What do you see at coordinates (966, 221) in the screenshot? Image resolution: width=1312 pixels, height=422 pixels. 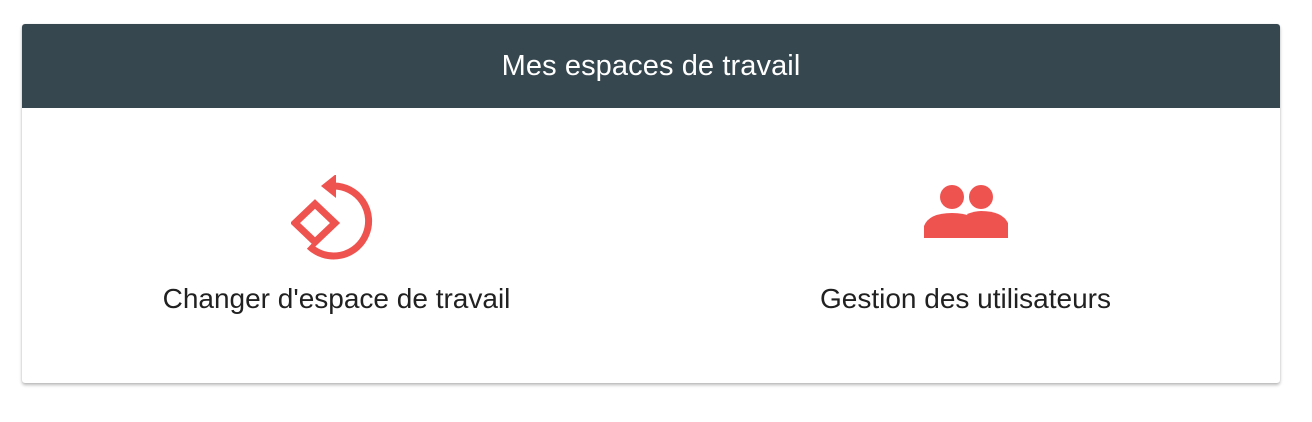 I see `users-icon` at bounding box center [966, 221].